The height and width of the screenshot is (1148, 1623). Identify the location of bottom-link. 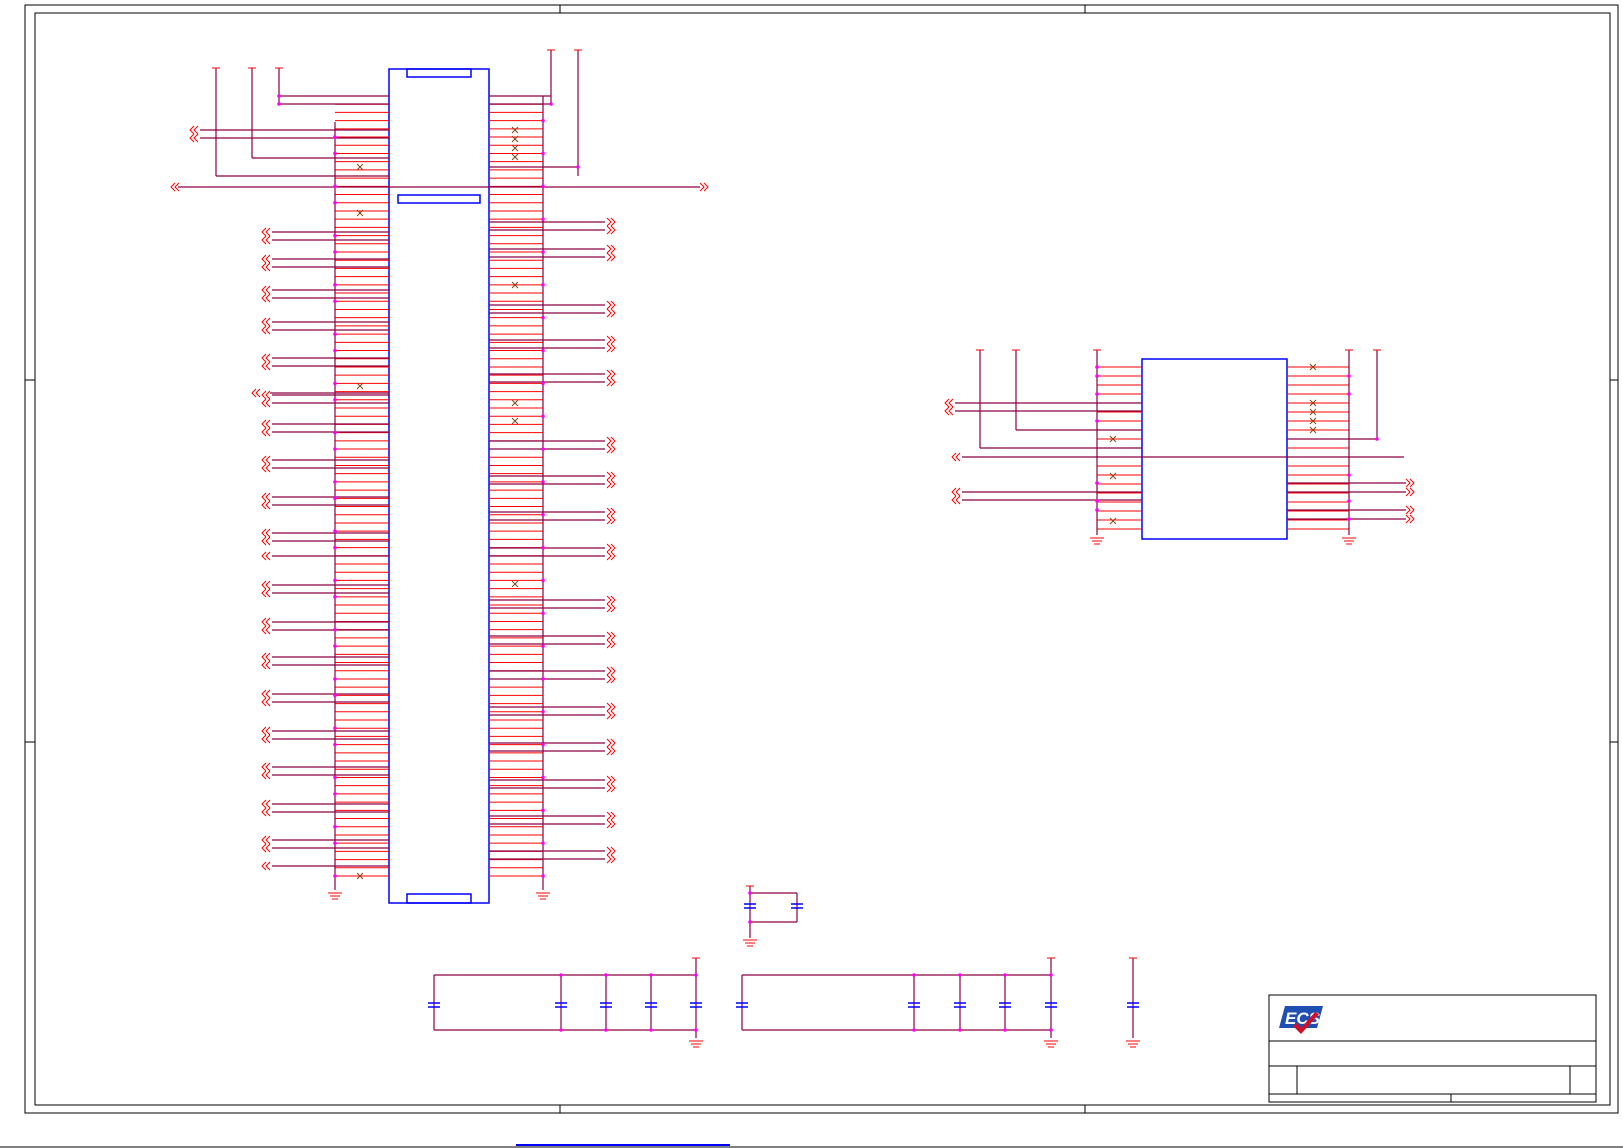
(623, 1138).